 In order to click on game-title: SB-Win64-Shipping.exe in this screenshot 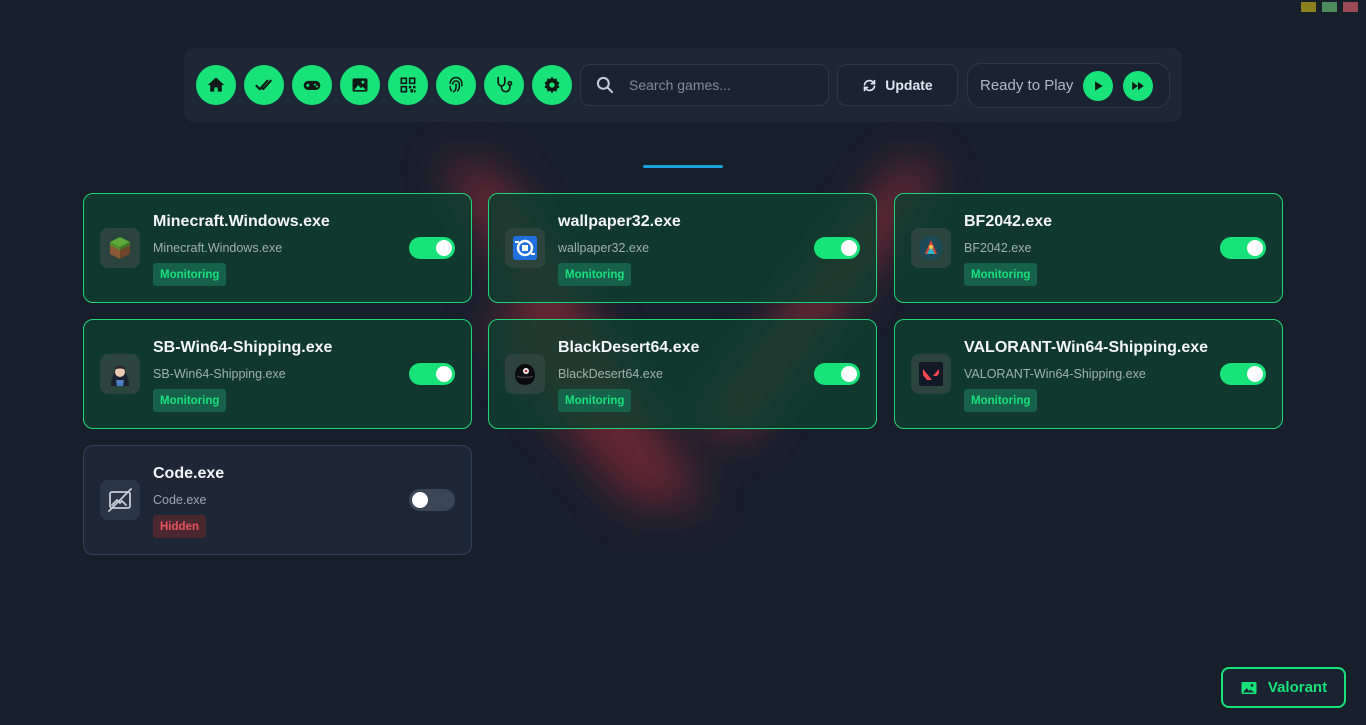, I will do `click(243, 347)`.